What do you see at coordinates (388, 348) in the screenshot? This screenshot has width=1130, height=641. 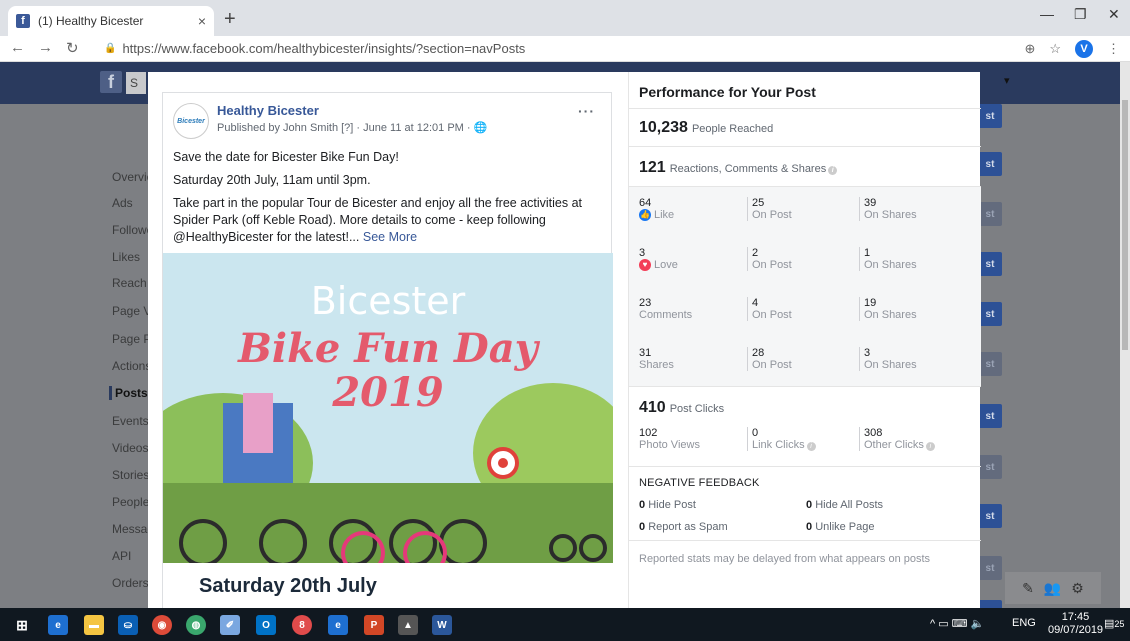 I see `image-subtitle: Bike Fun Day` at bounding box center [388, 348].